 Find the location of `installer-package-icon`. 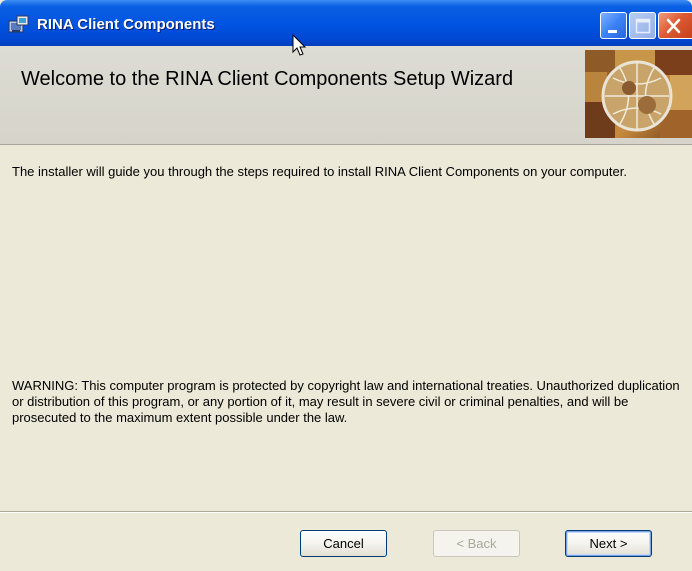

installer-package-icon is located at coordinates (19, 24).